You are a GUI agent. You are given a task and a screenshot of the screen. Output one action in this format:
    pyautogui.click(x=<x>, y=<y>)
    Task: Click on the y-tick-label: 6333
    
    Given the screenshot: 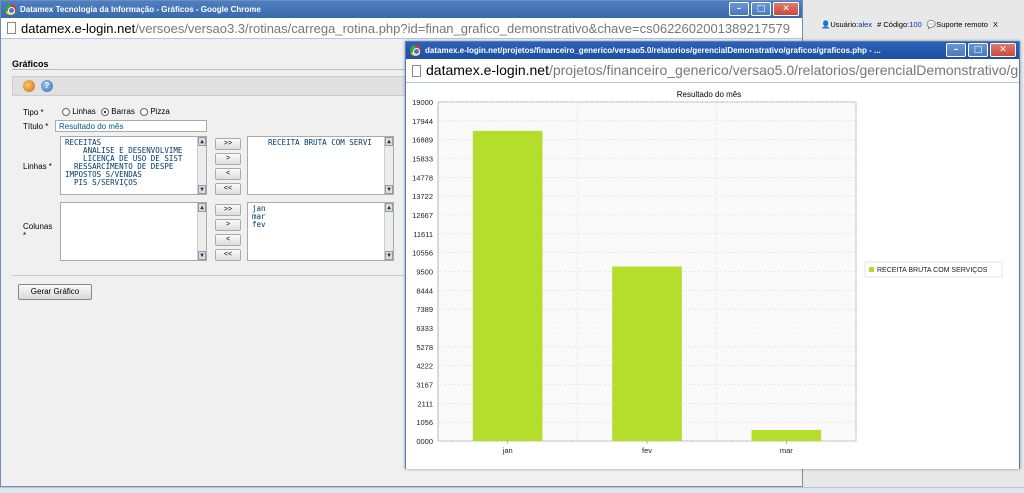 What is the action you would take?
    pyautogui.click(x=424, y=328)
    